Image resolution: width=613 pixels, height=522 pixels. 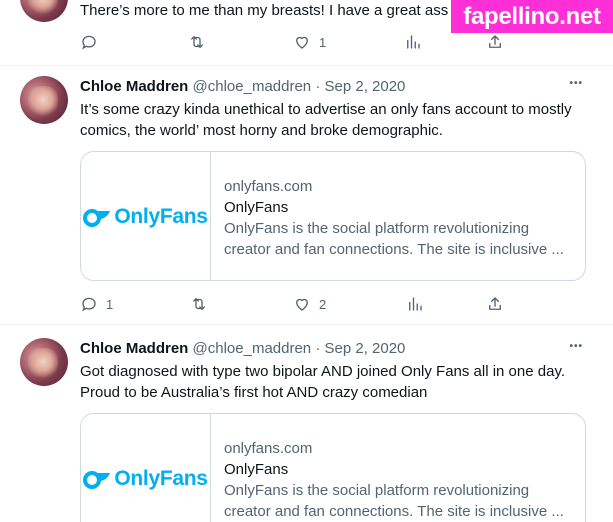 What do you see at coordinates (532, 16) in the screenshot?
I see `watermark: fapellino.net` at bounding box center [532, 16].